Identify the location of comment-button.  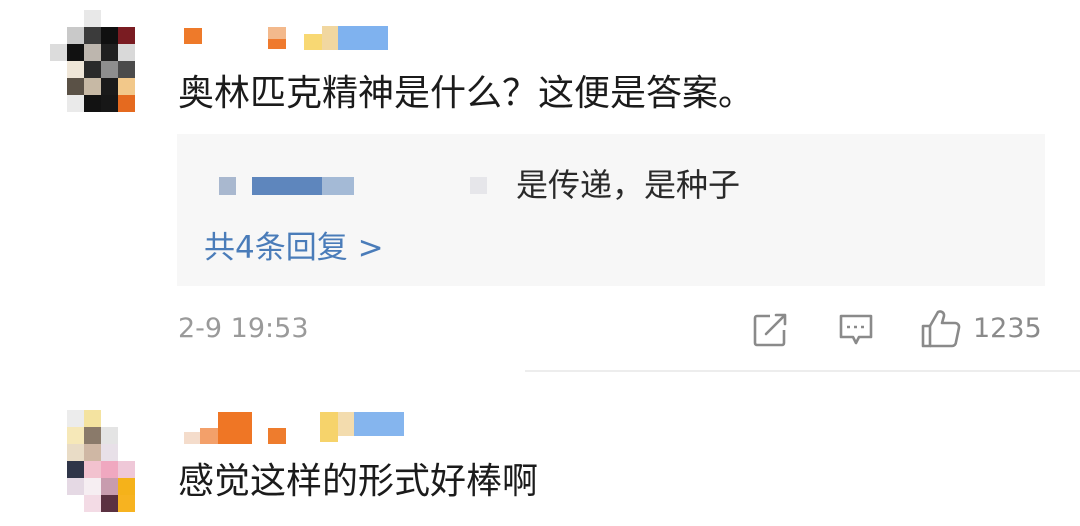
(856, 330).